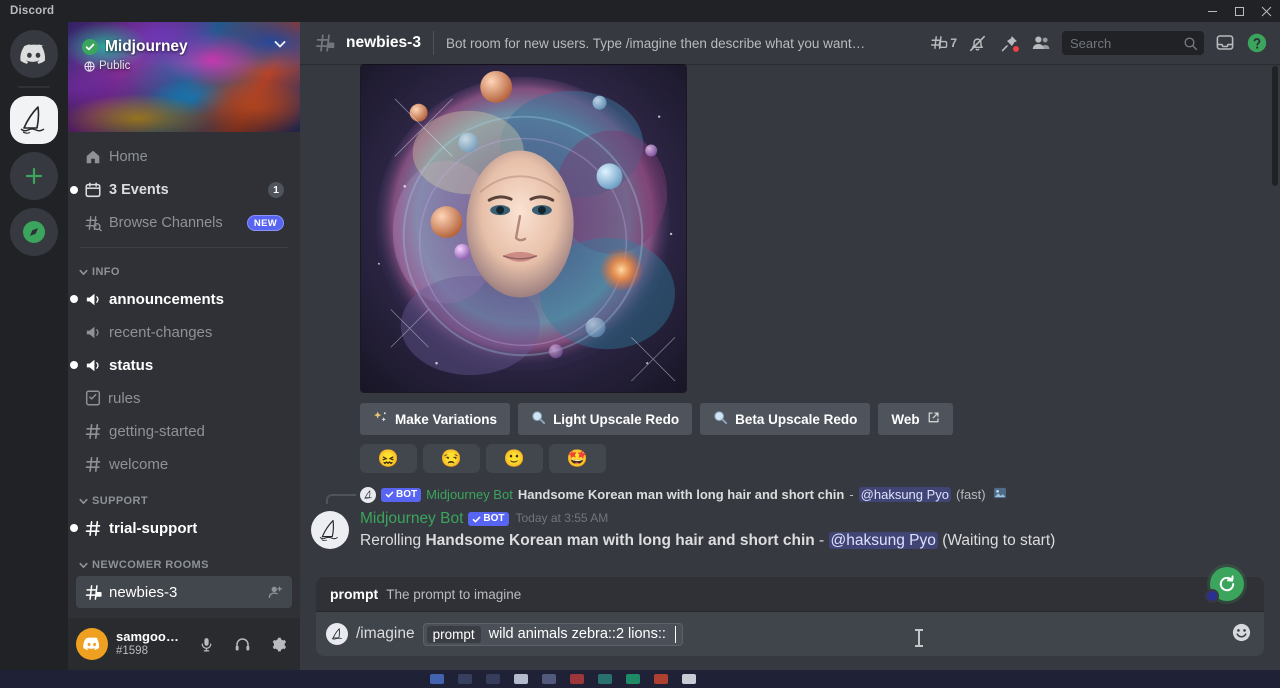  What do you see at coordinates (523, 228) in the screenshot?
I see `generated-image` at bounding box center [523, 228].